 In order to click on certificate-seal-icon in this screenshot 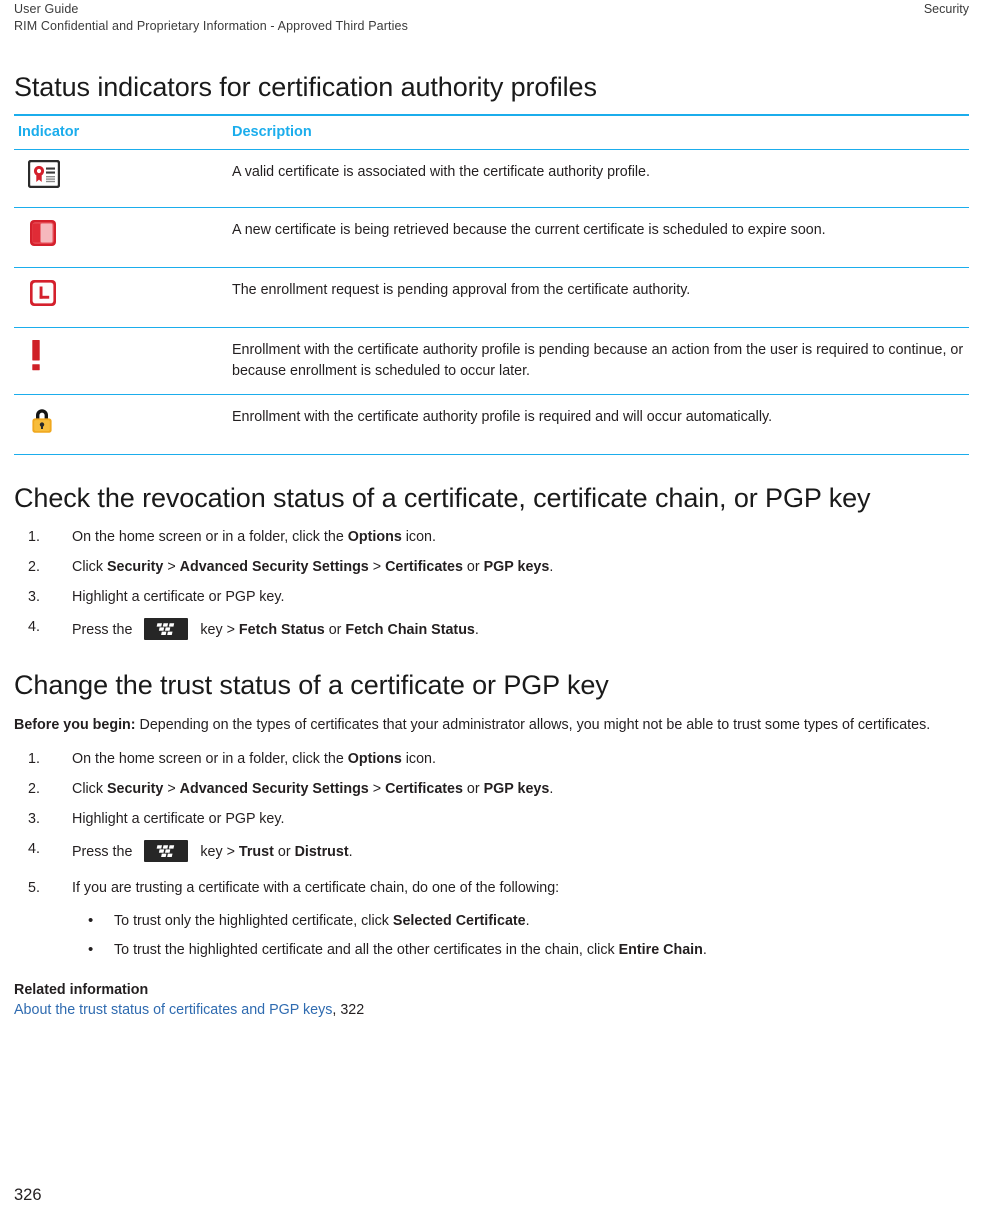, I will do `click(44, 174)`.